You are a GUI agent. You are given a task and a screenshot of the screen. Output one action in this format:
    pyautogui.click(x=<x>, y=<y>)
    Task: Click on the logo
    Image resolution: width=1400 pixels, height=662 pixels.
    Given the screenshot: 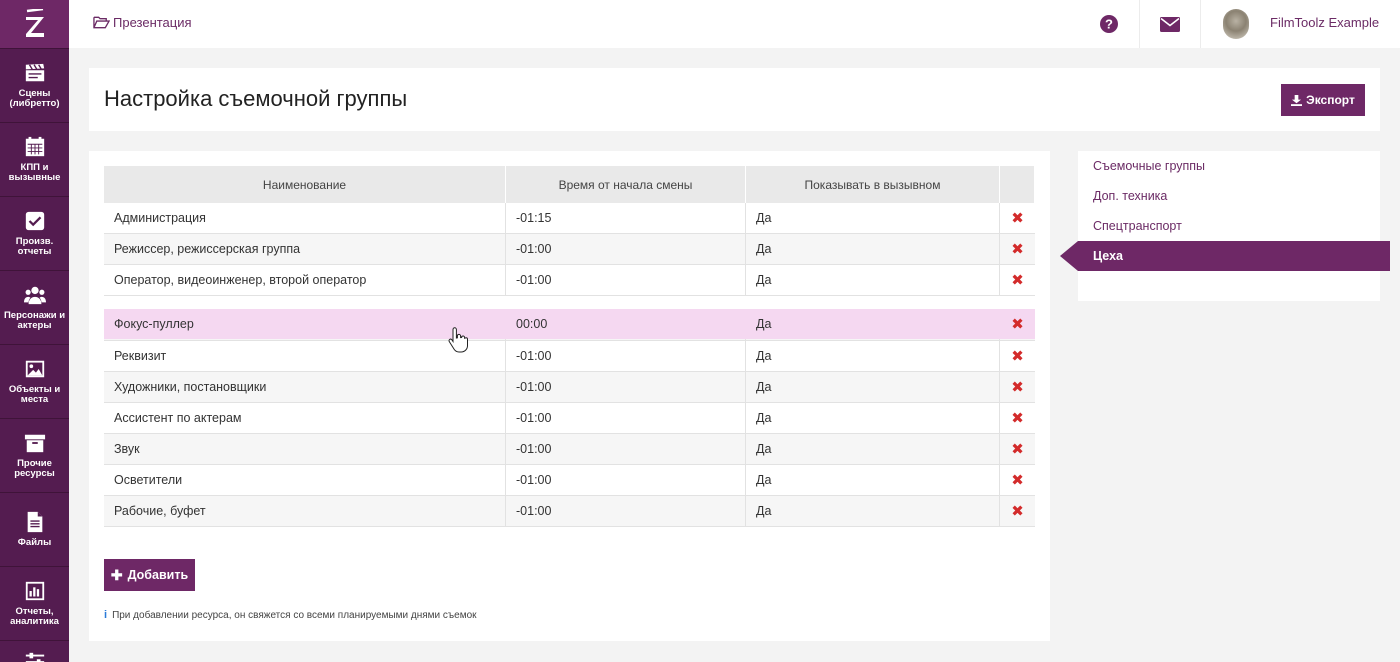 What is the action you would take?
    pyautogui.click(x=34, y=24)
    